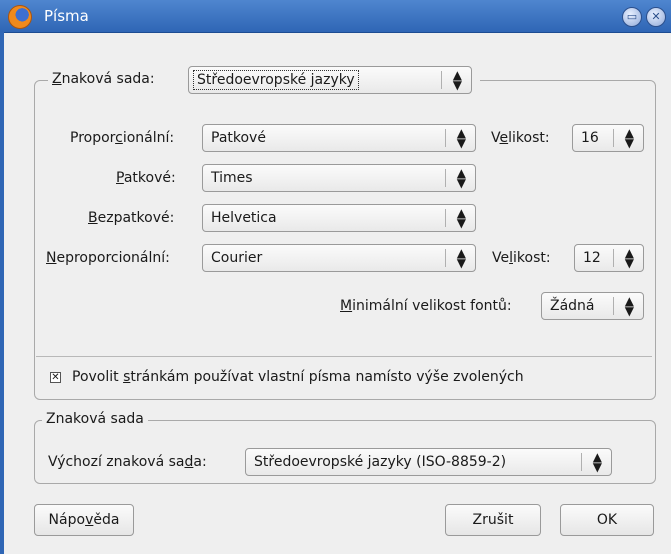 This screenshot has height=554, width=671. I want to click on sans-label: Bezpatkové:, so click(131, 218).